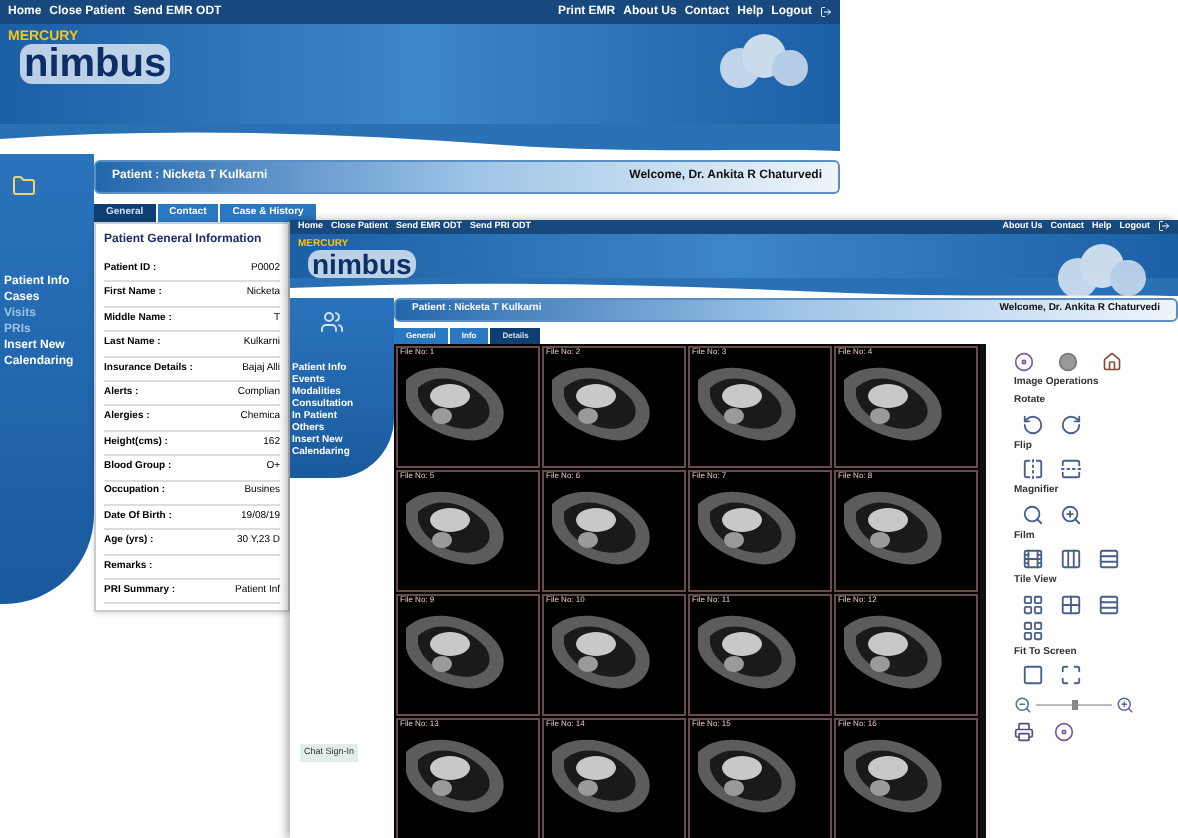  Describe the element at coordinates (332, 321) in the screenshot. I see `users-icon` at that location.